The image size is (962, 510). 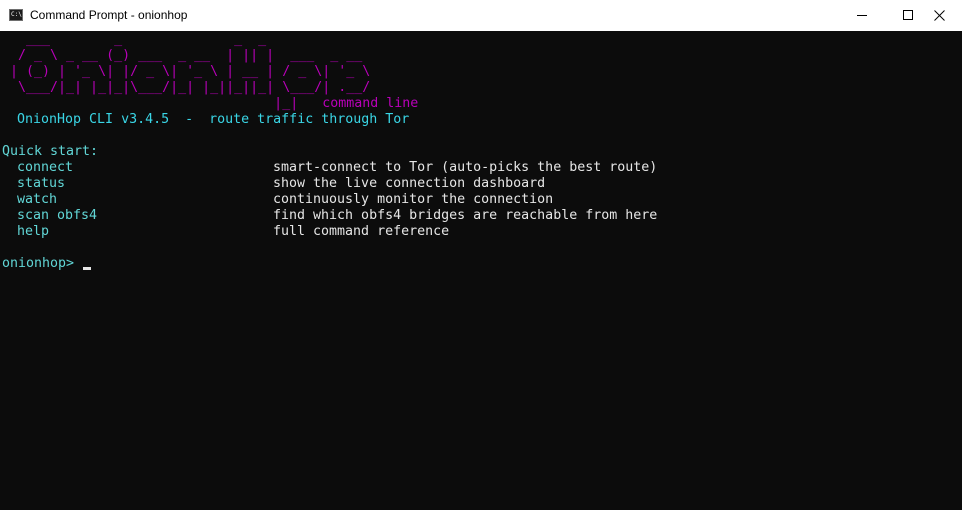 What do you see at coordinates (16, 15) in the screenshot?
I see `command-prompt-icon: C:\` at bounding box center [16, 15].